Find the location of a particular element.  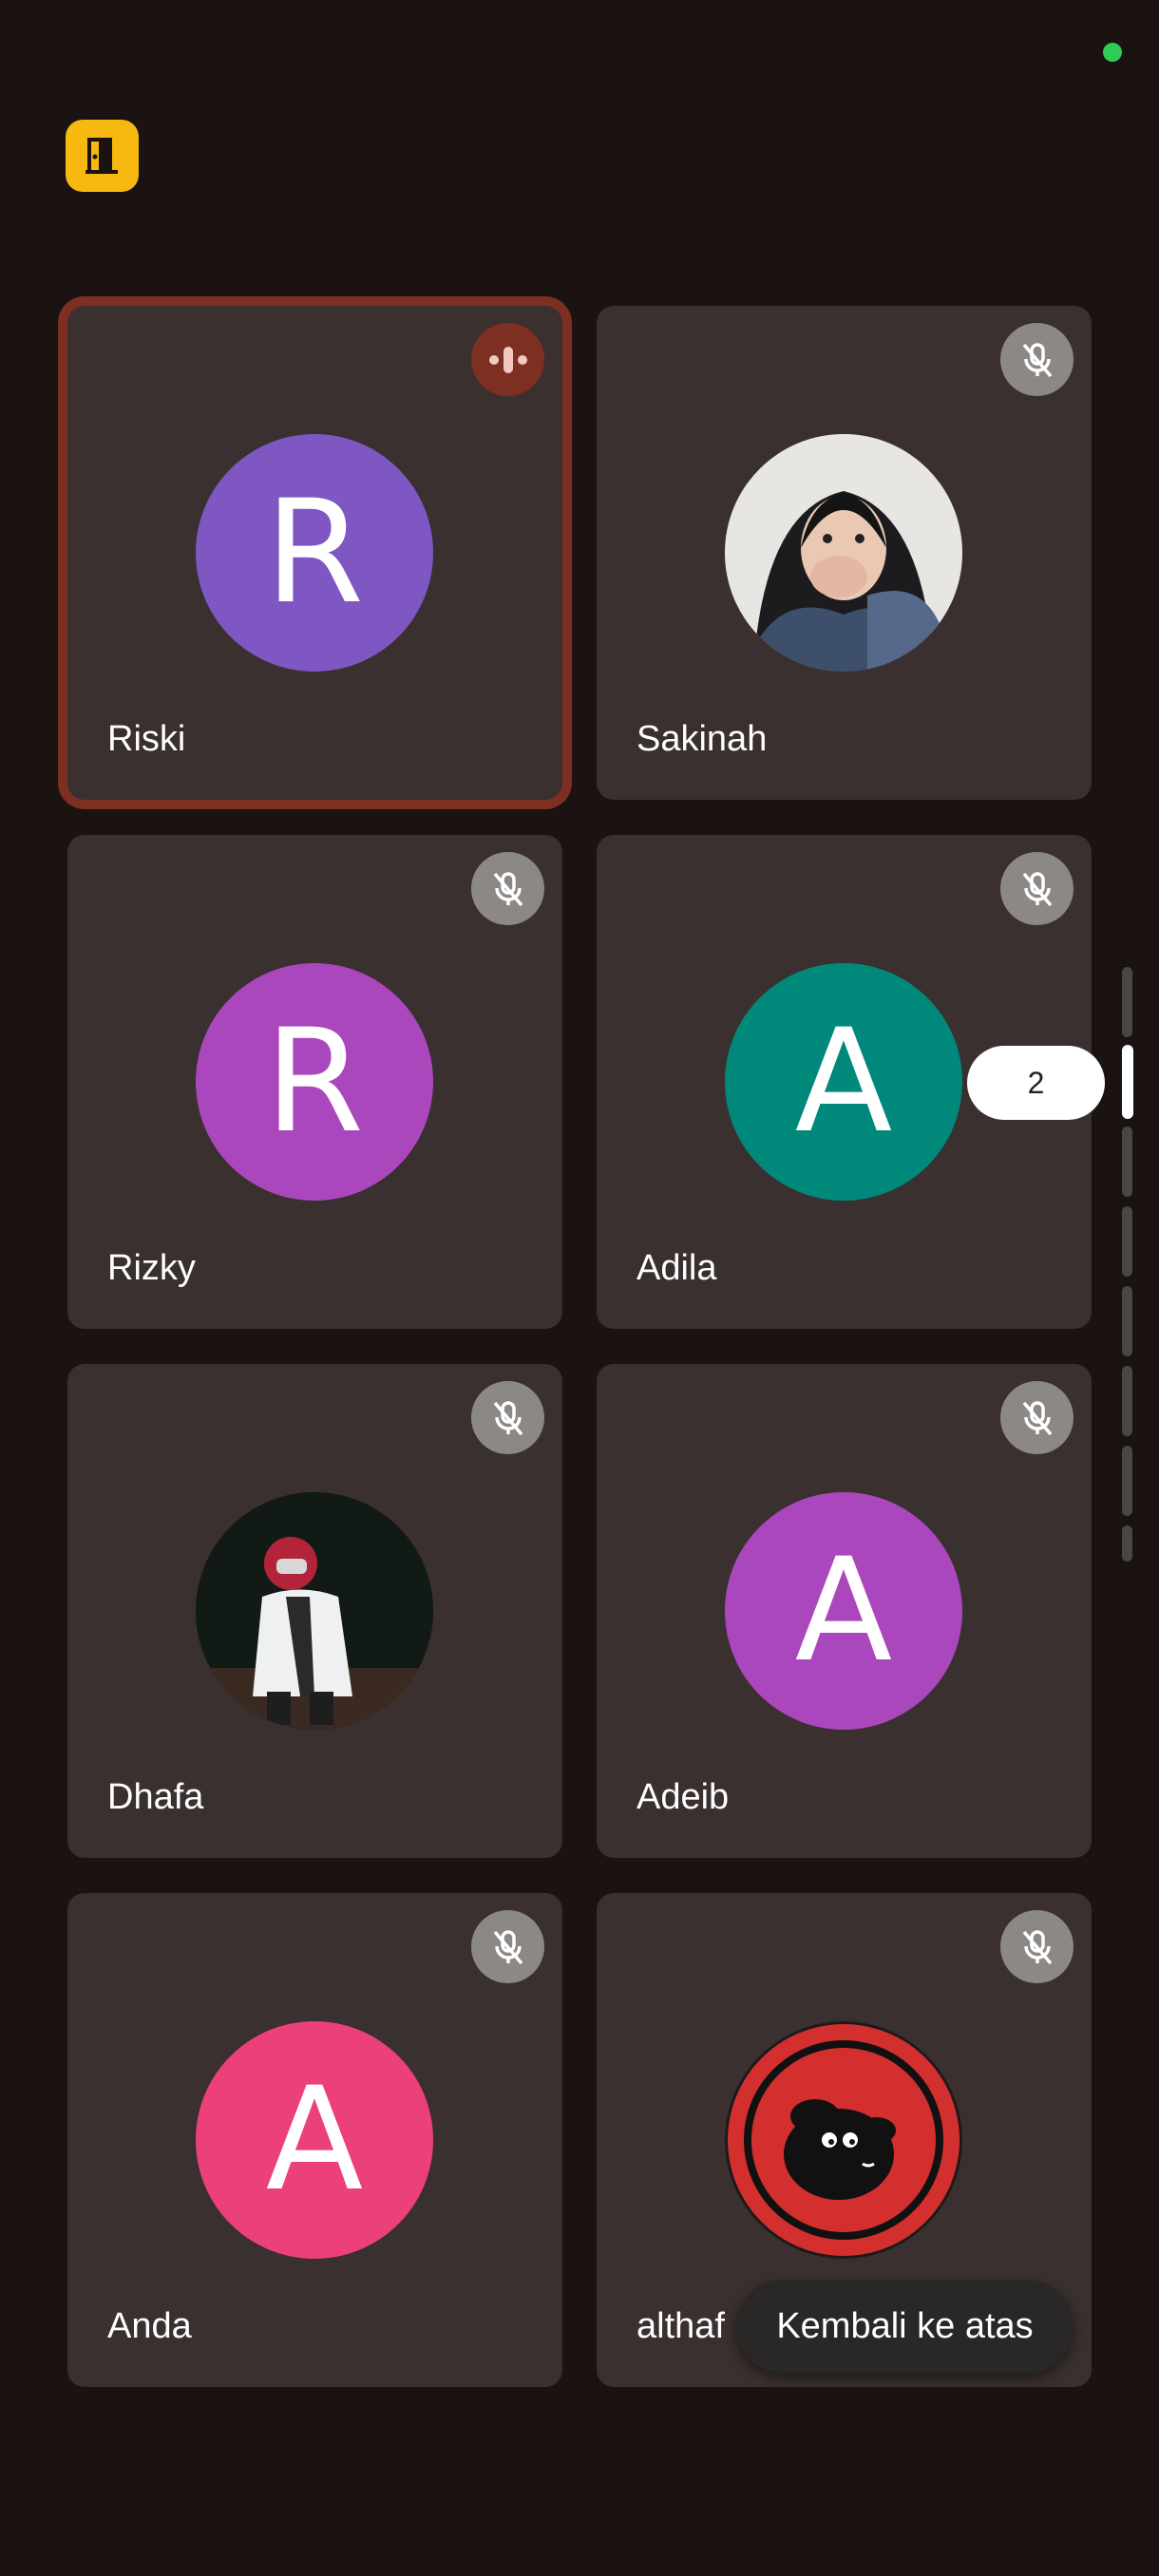

door-exit-icon is located at coordinates (101, 156).